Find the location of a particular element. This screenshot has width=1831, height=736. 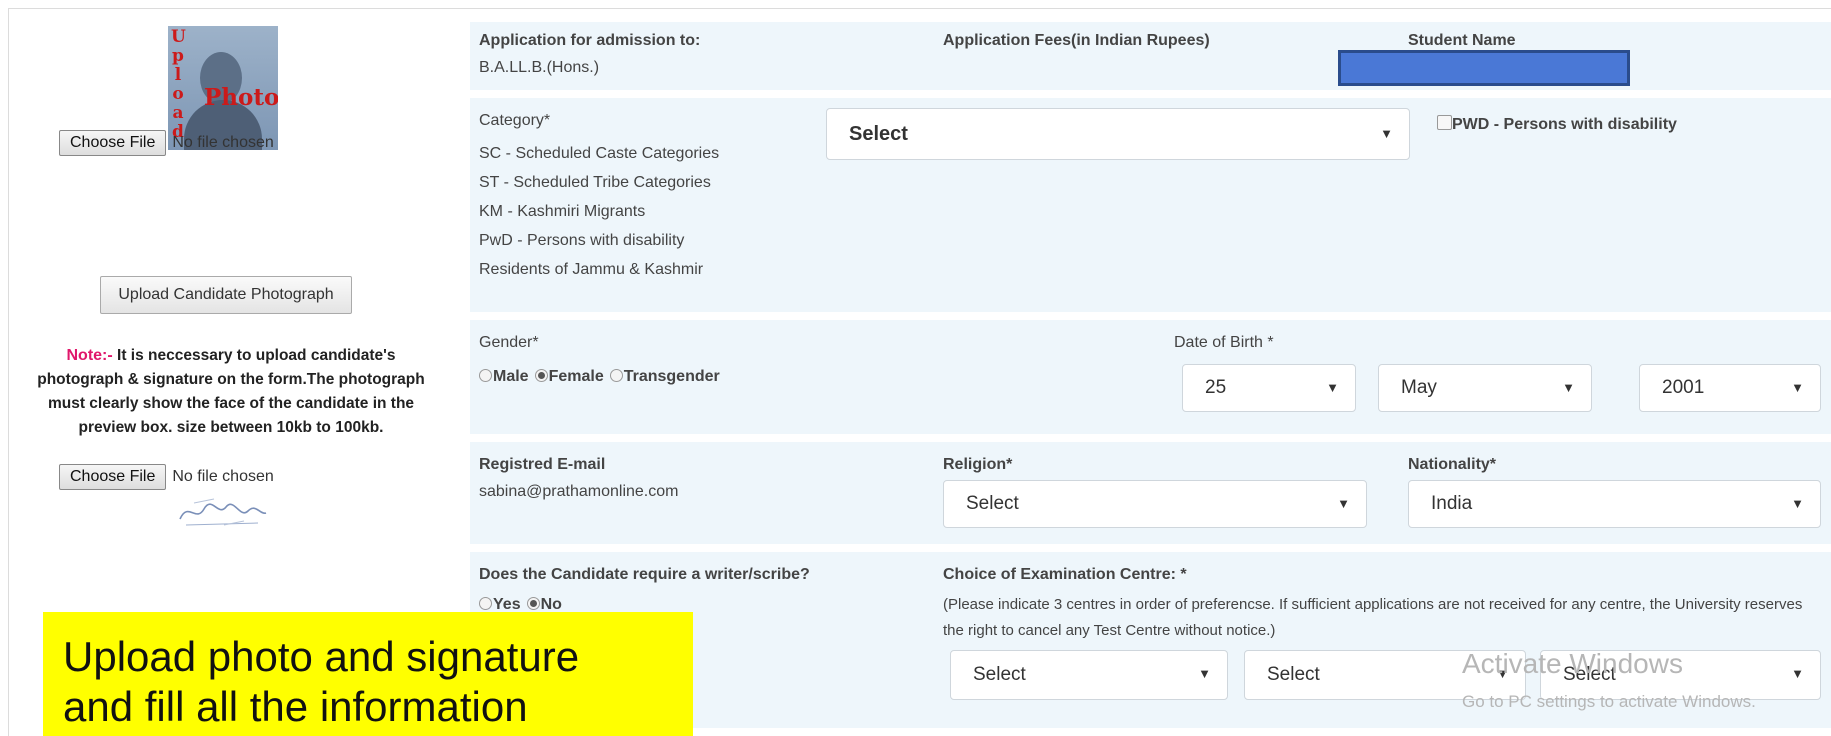

scribe-yes-label: Yes is located at coordinates (507, 604).